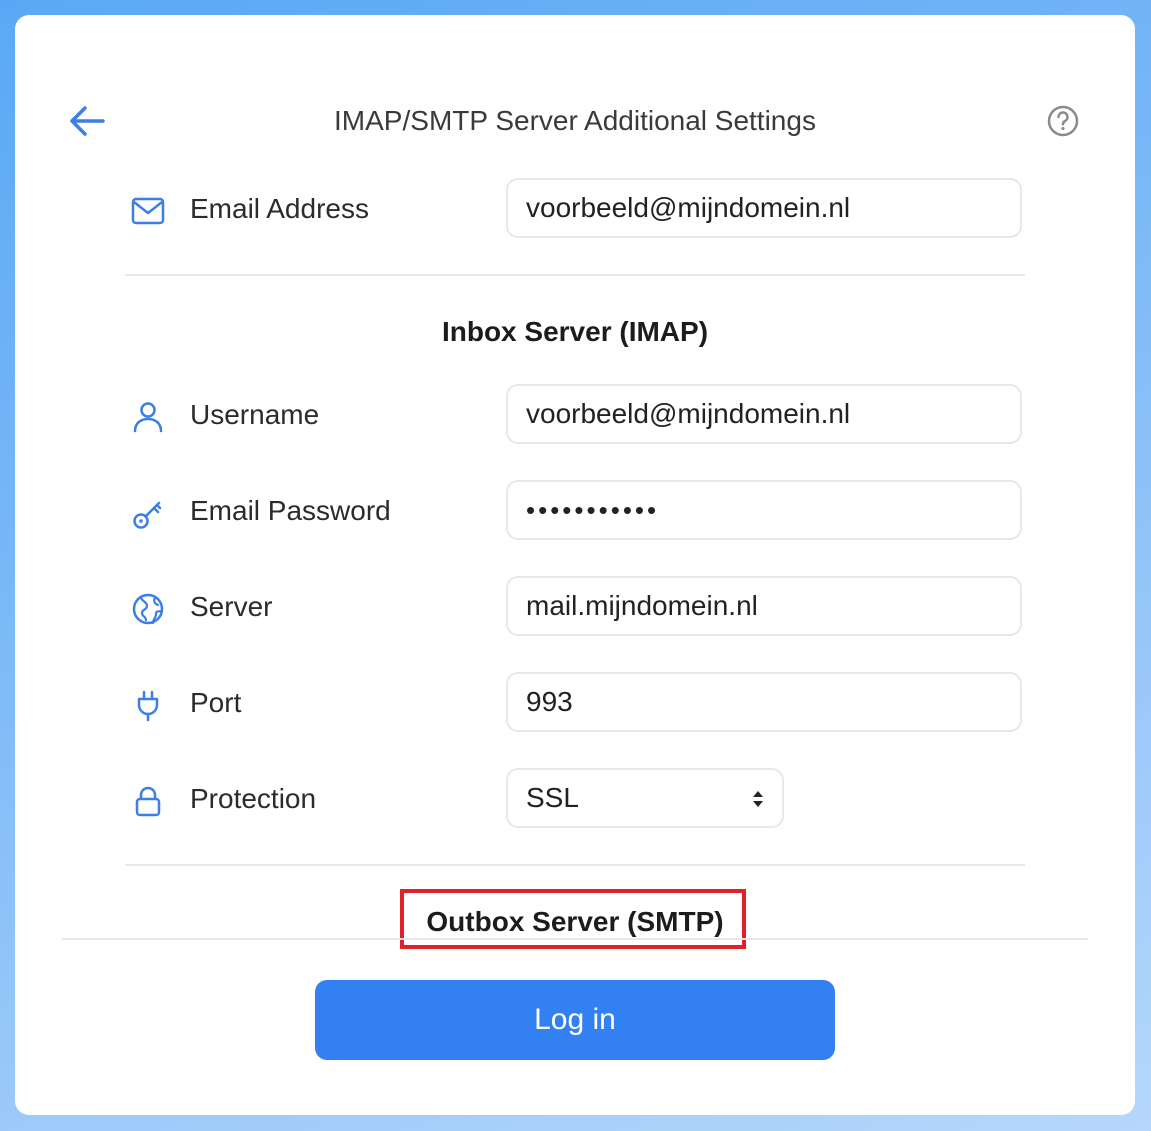 The height and width of the screenshot is (1131, 1151). I want to click on select-arrows-icon, so click(758, 799).